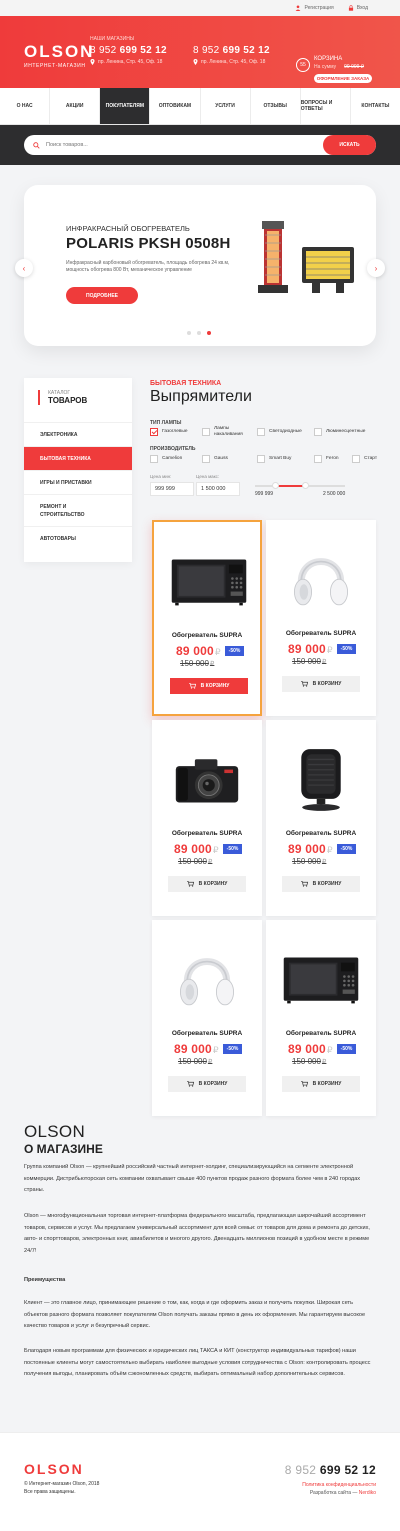  Describe the element at coordinates (375, 106) in the screenshot. I see `nav-item-contacts: КОНТАКТЫ` at that location.